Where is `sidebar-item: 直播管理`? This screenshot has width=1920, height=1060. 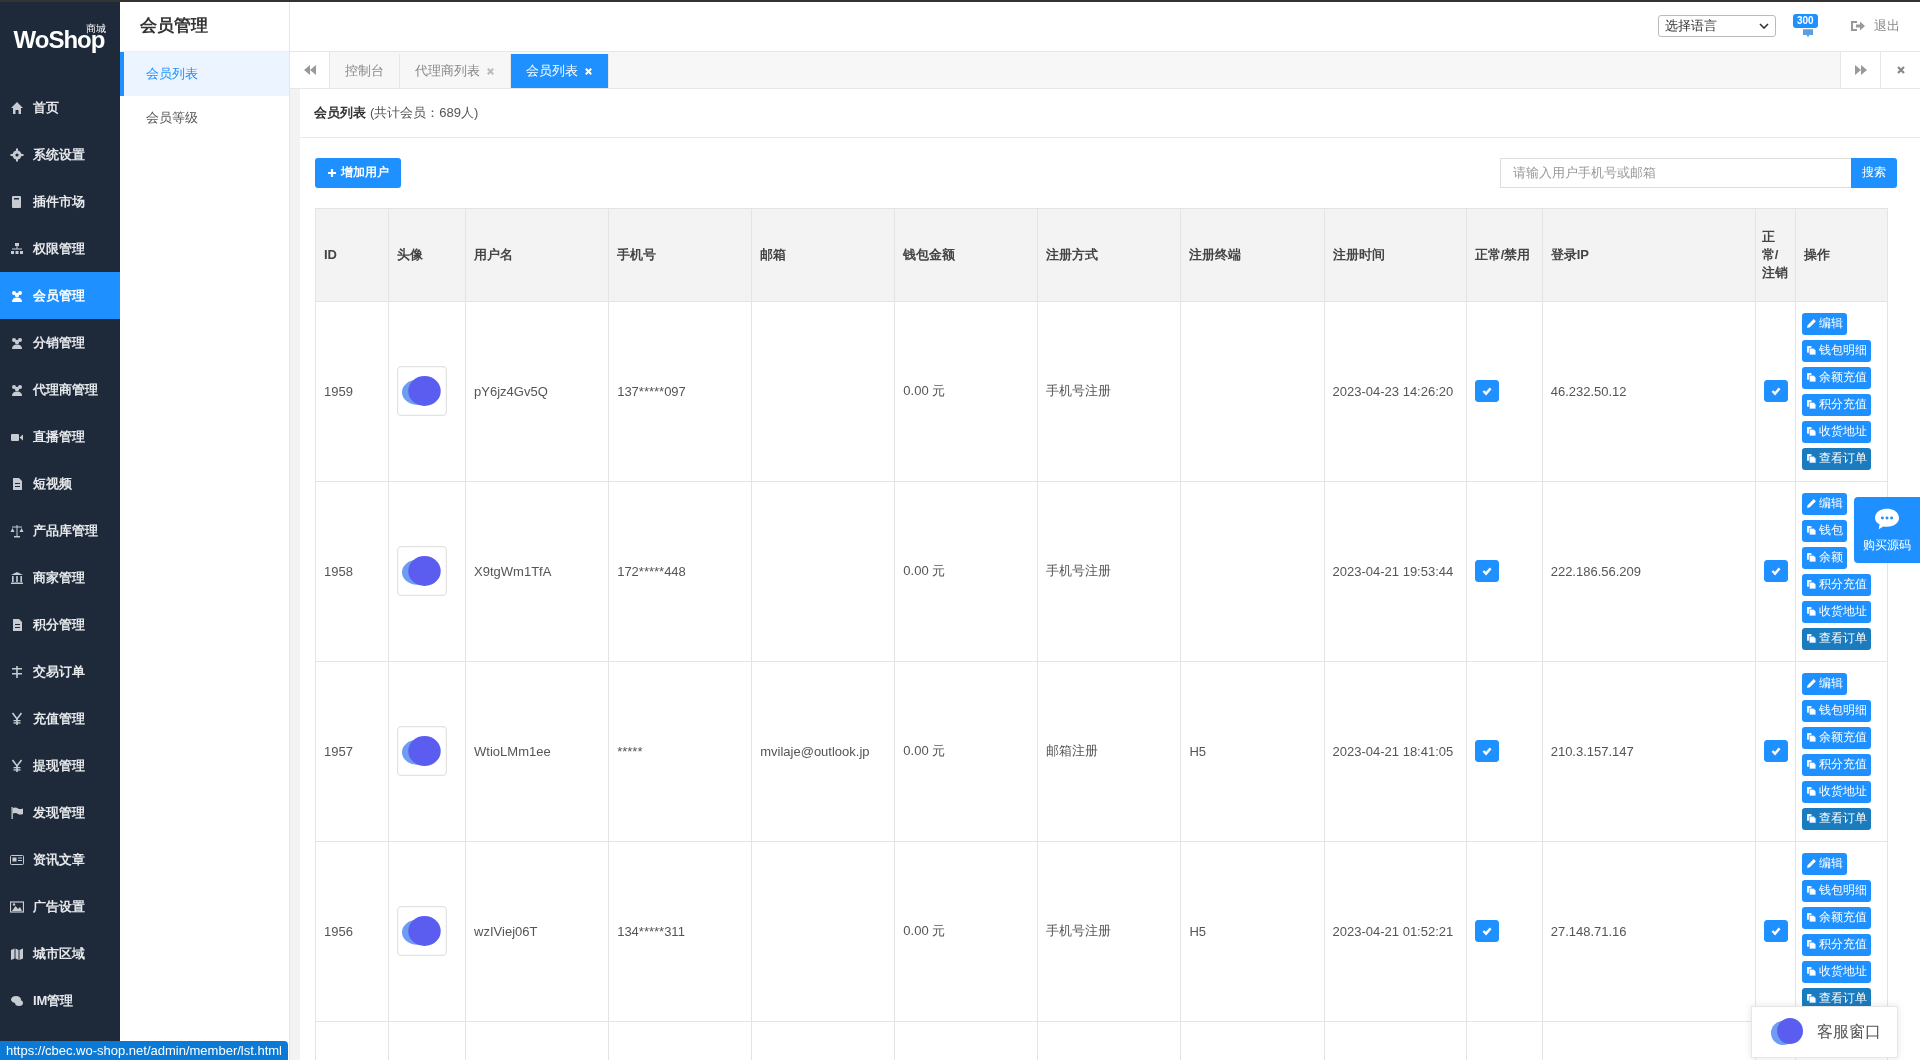
sidebar-item: 直播管理 is located at coordinates (60, 436).